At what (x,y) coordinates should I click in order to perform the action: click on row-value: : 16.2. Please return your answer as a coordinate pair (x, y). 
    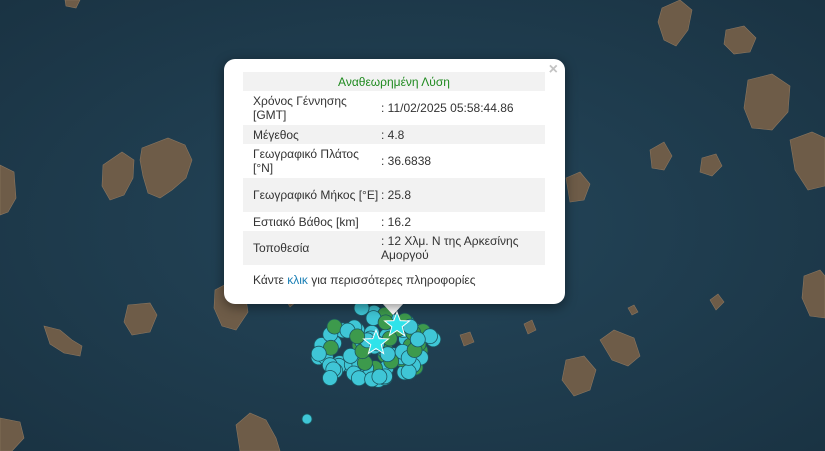
    Looking at the image, I should click on (396, 221).